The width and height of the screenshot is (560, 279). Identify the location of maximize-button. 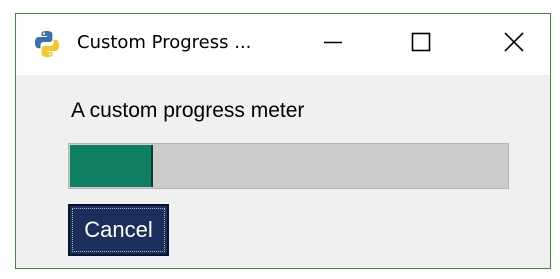
(421, 44).